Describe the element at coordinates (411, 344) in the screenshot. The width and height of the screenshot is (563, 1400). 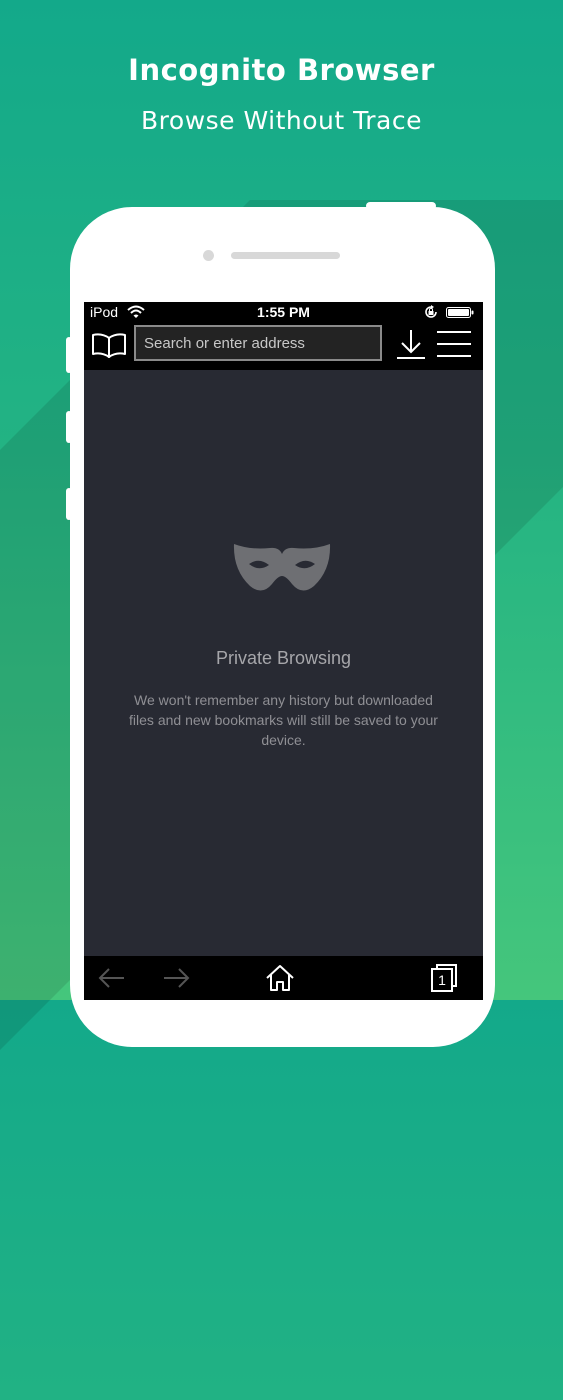
I see `download-icon` at that location.